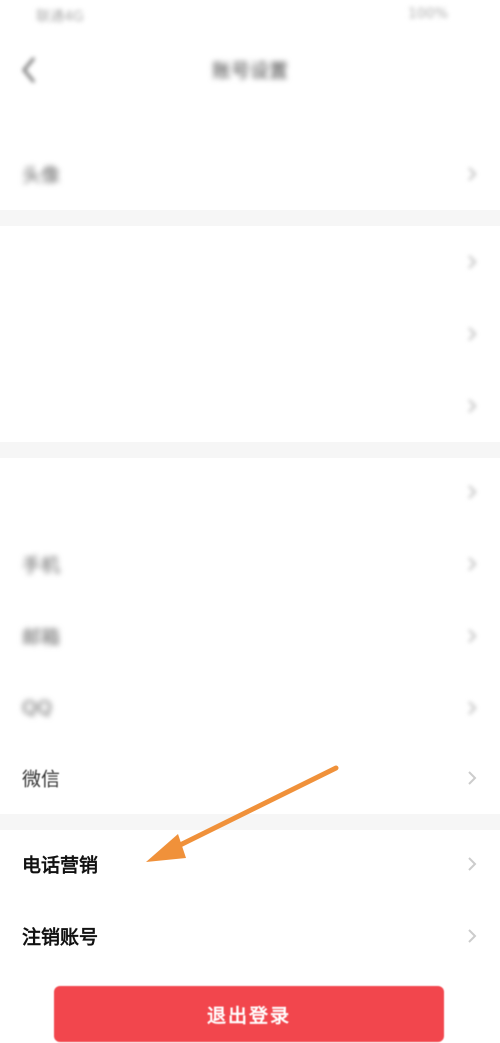 Image resolution: width=500 pixels, height=1043 pixels. I want to click on row-delete-account: 注销账号, so click(250, 936).